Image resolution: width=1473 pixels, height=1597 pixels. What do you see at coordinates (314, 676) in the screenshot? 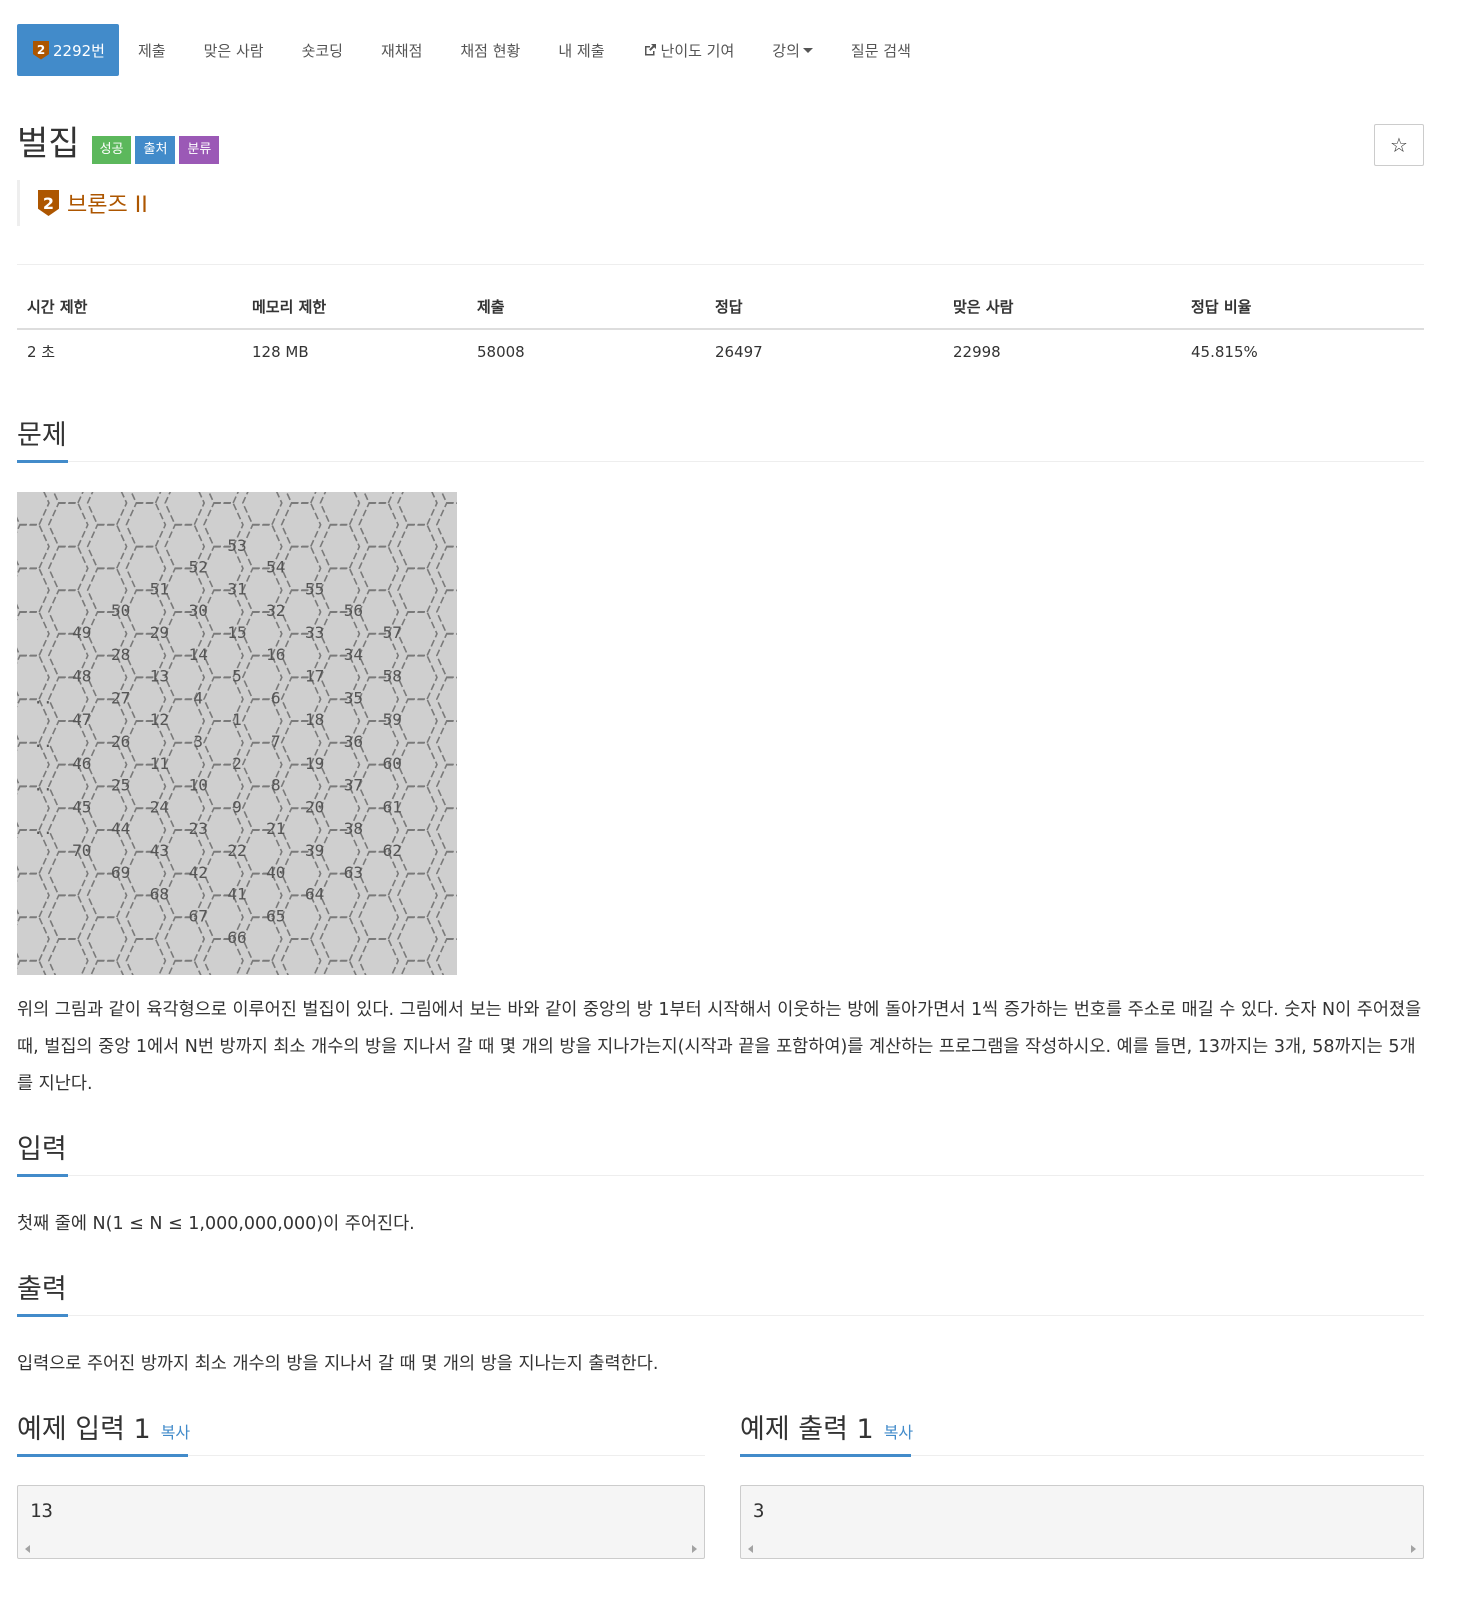
I see `honeycomb-cell-number: 17` at bounding box center [314, 676].